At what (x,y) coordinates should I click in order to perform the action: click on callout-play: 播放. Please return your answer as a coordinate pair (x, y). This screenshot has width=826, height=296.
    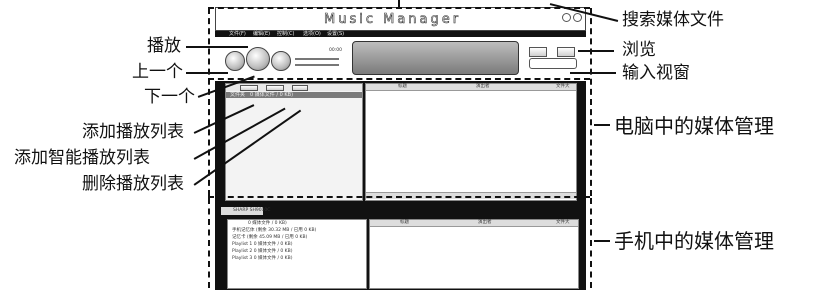
    Looking at the image, I should click on (164, 46).